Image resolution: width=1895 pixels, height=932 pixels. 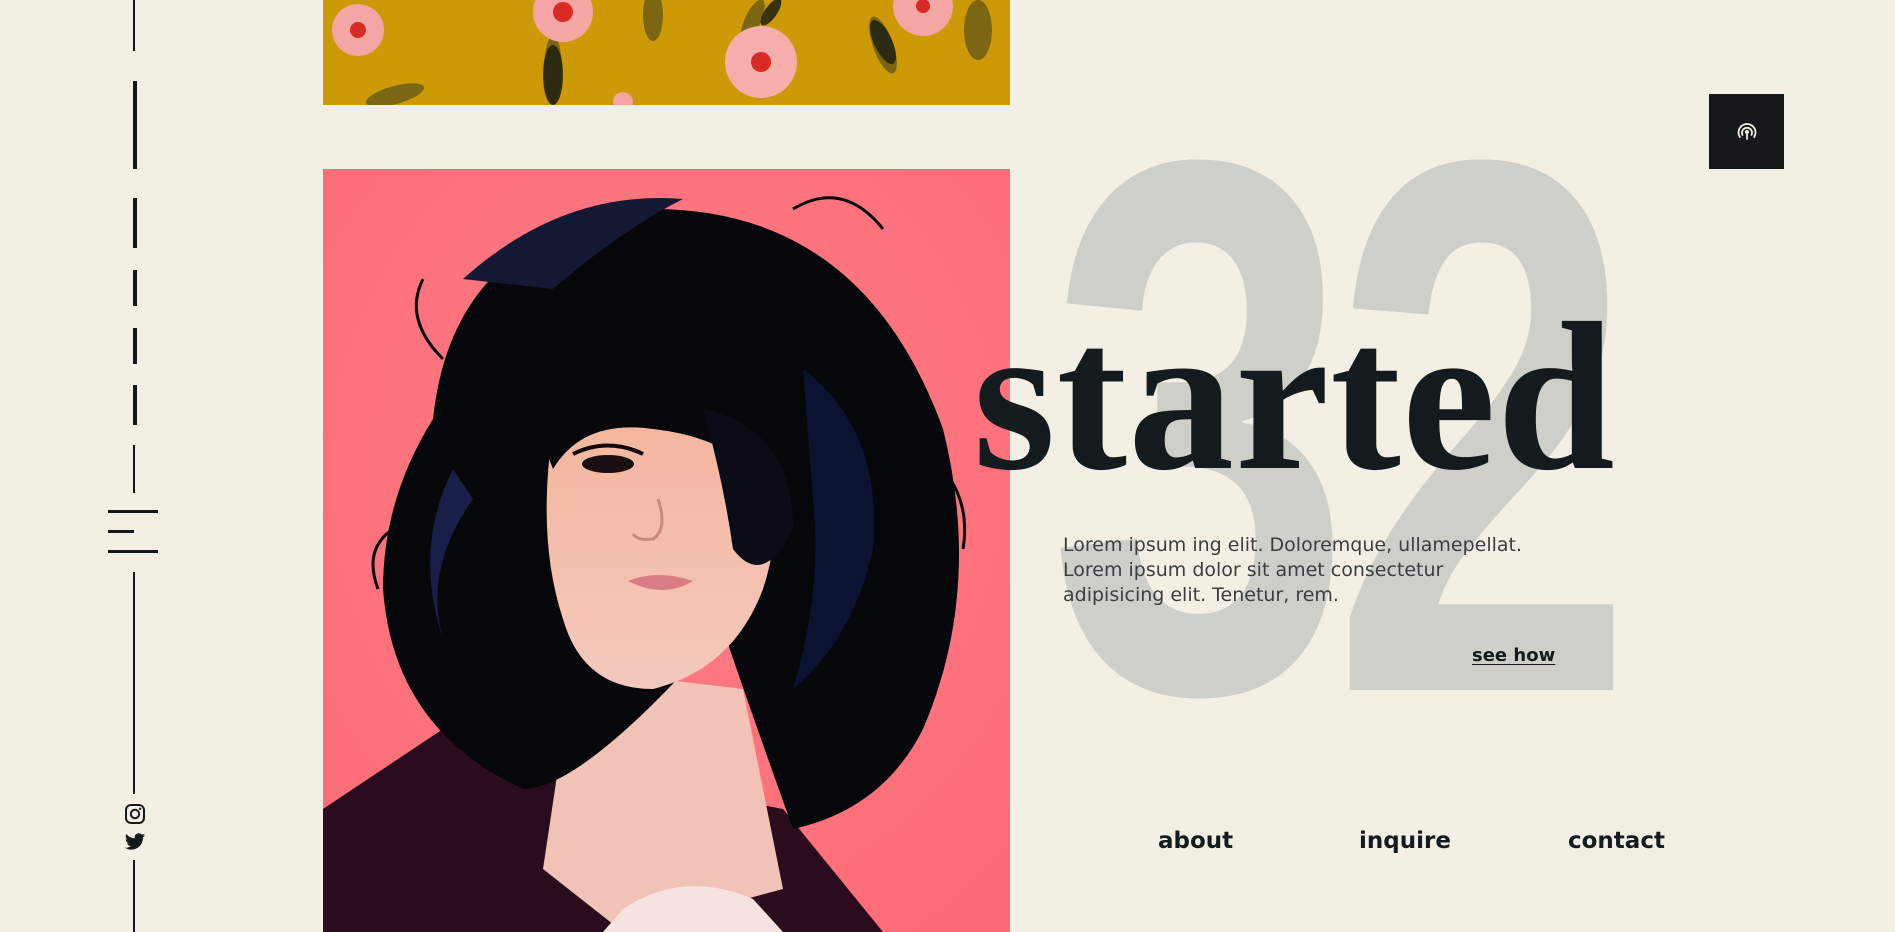 What do you see at coordinates (1405, 841) in the screenshot?
I see `nav-inquire-link: inquire` at bounding box center [1405, 841].